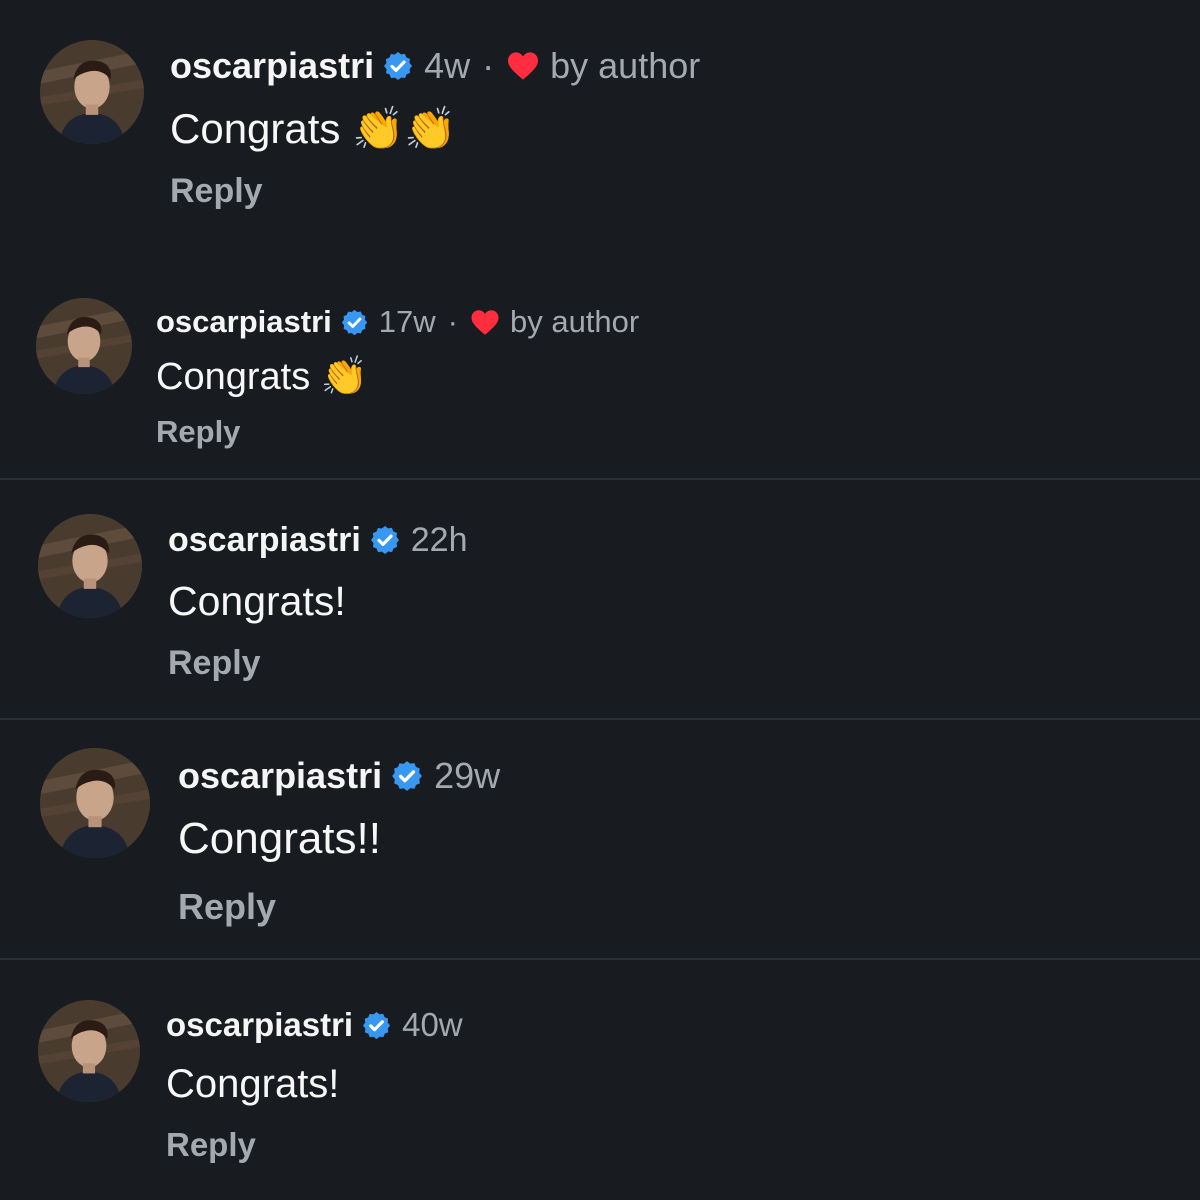 This screenshot has height=1200, width=1200. Describe the element at coordinates (467, 775) in the screenshot. I see `timestamp: 29w` at that location.